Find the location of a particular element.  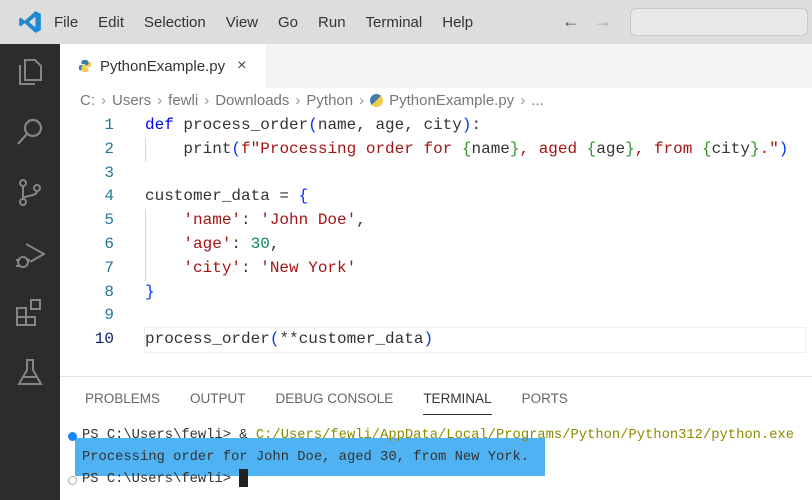

code-line: 1 def process_order(name, age, city): is located at coordinates (436, 126).